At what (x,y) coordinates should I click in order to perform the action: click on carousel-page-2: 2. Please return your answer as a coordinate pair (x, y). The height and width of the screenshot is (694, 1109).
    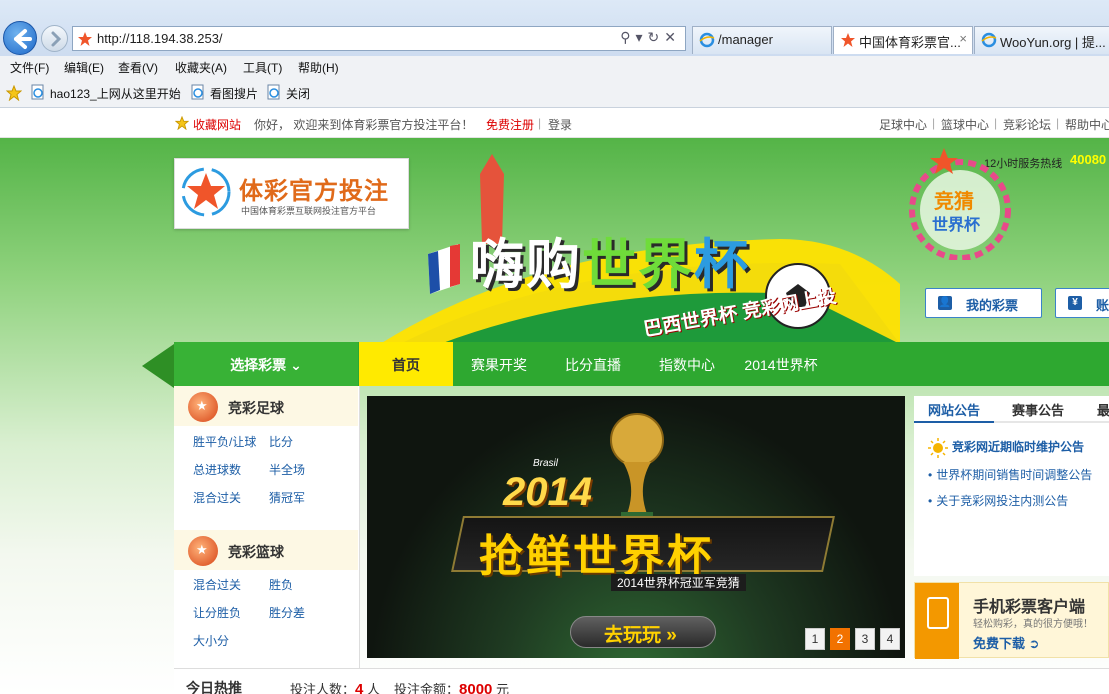
    Looking at the image, I should click on (840, 639).